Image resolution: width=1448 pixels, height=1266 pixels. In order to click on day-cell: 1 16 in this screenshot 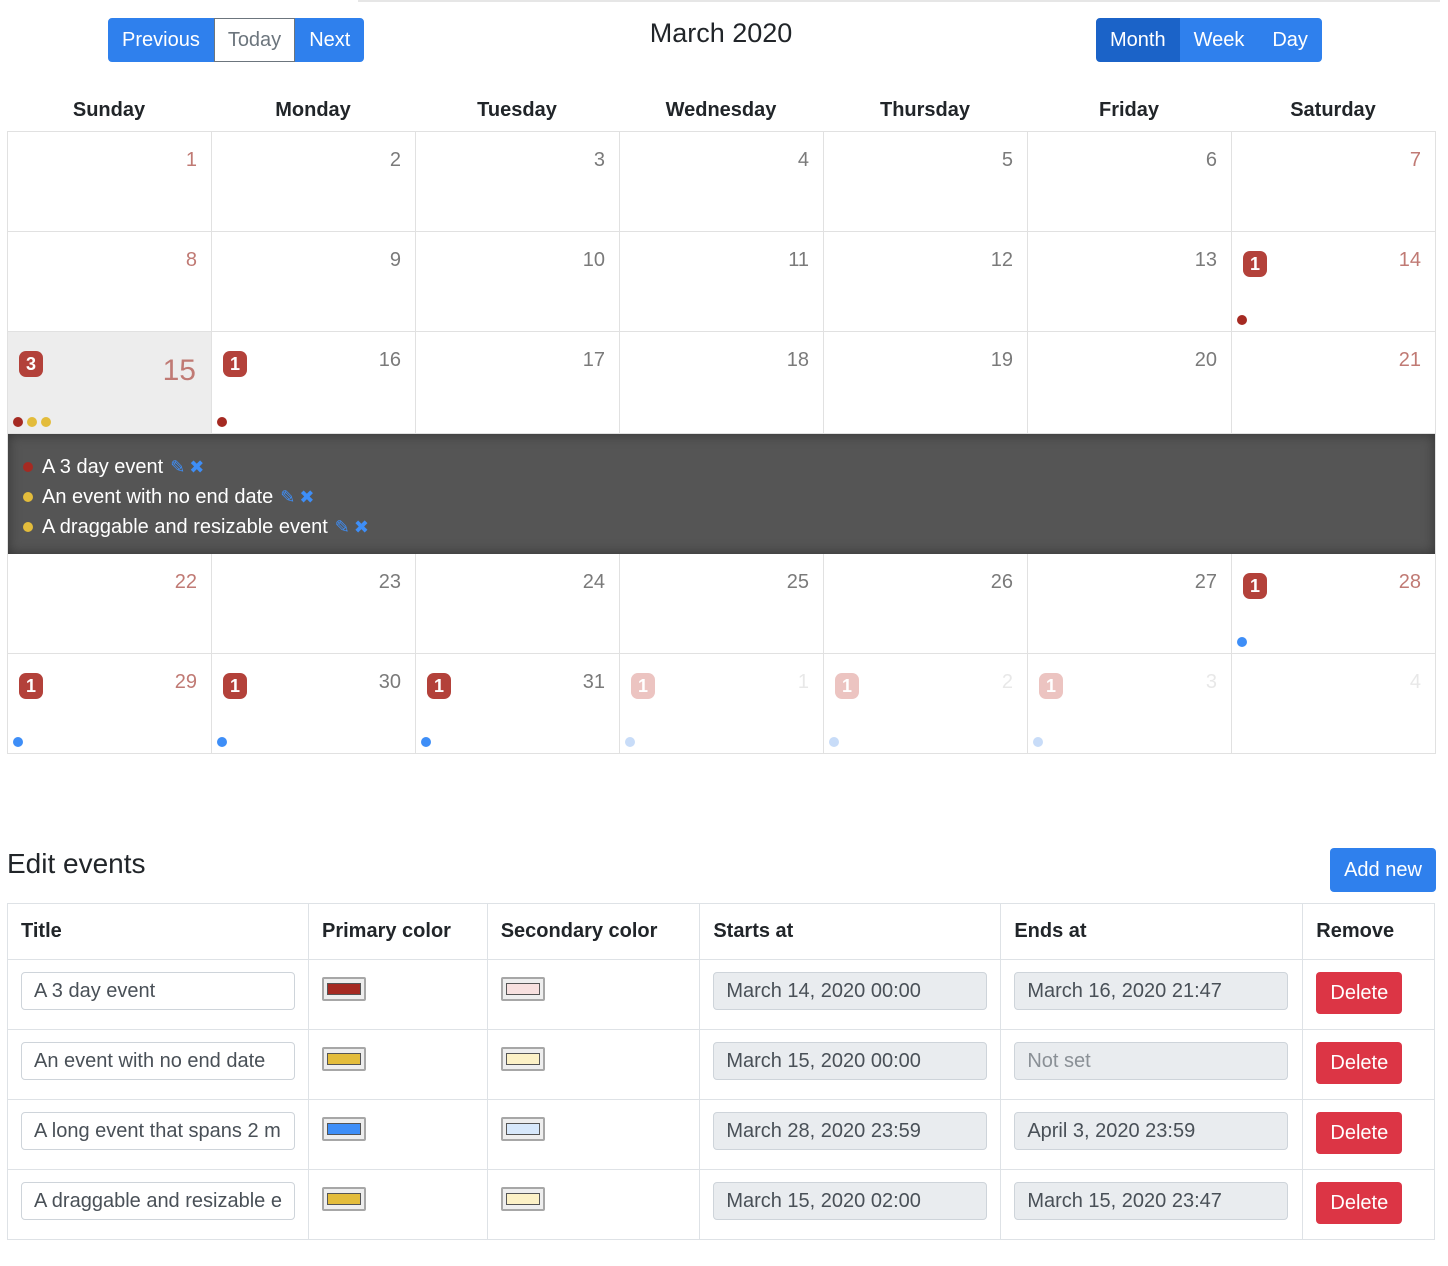, I will do `click(314, 383)`.